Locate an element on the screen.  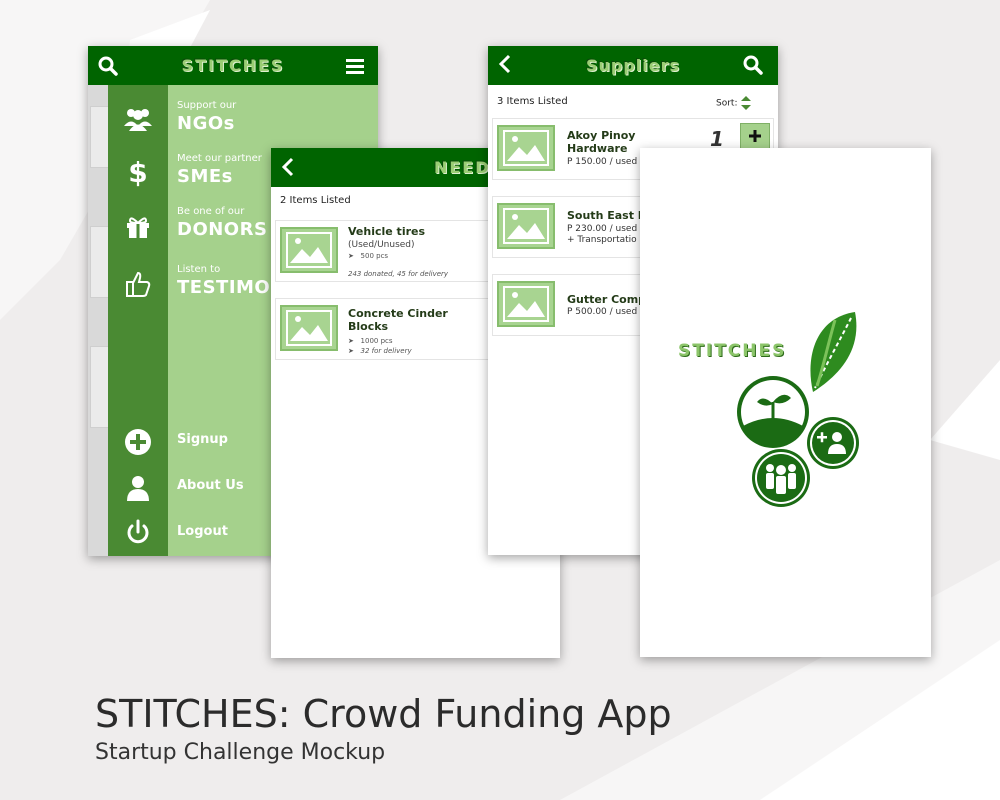
add-item-button is located at coordinates (755, 136).